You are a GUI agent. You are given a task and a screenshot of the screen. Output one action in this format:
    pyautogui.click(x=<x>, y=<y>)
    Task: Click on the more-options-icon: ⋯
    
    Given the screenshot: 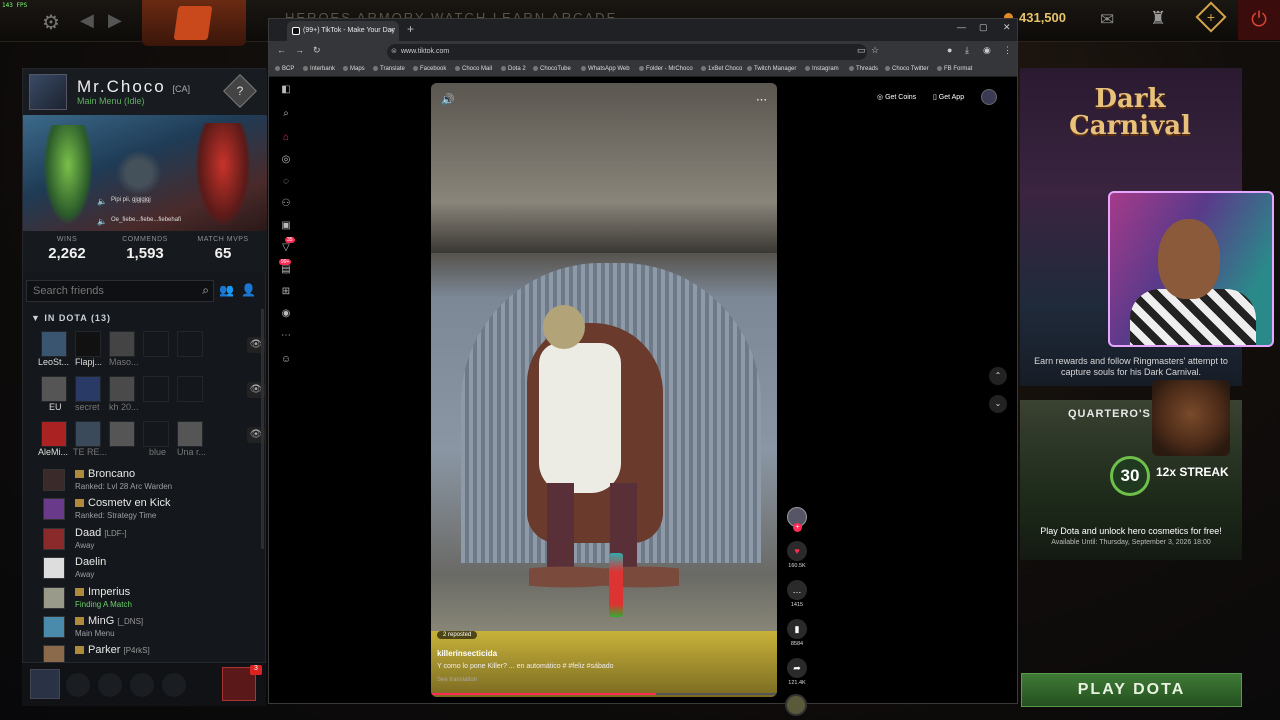 What is the action you would take?
    pyautogui.click(x=761, y=99)
    